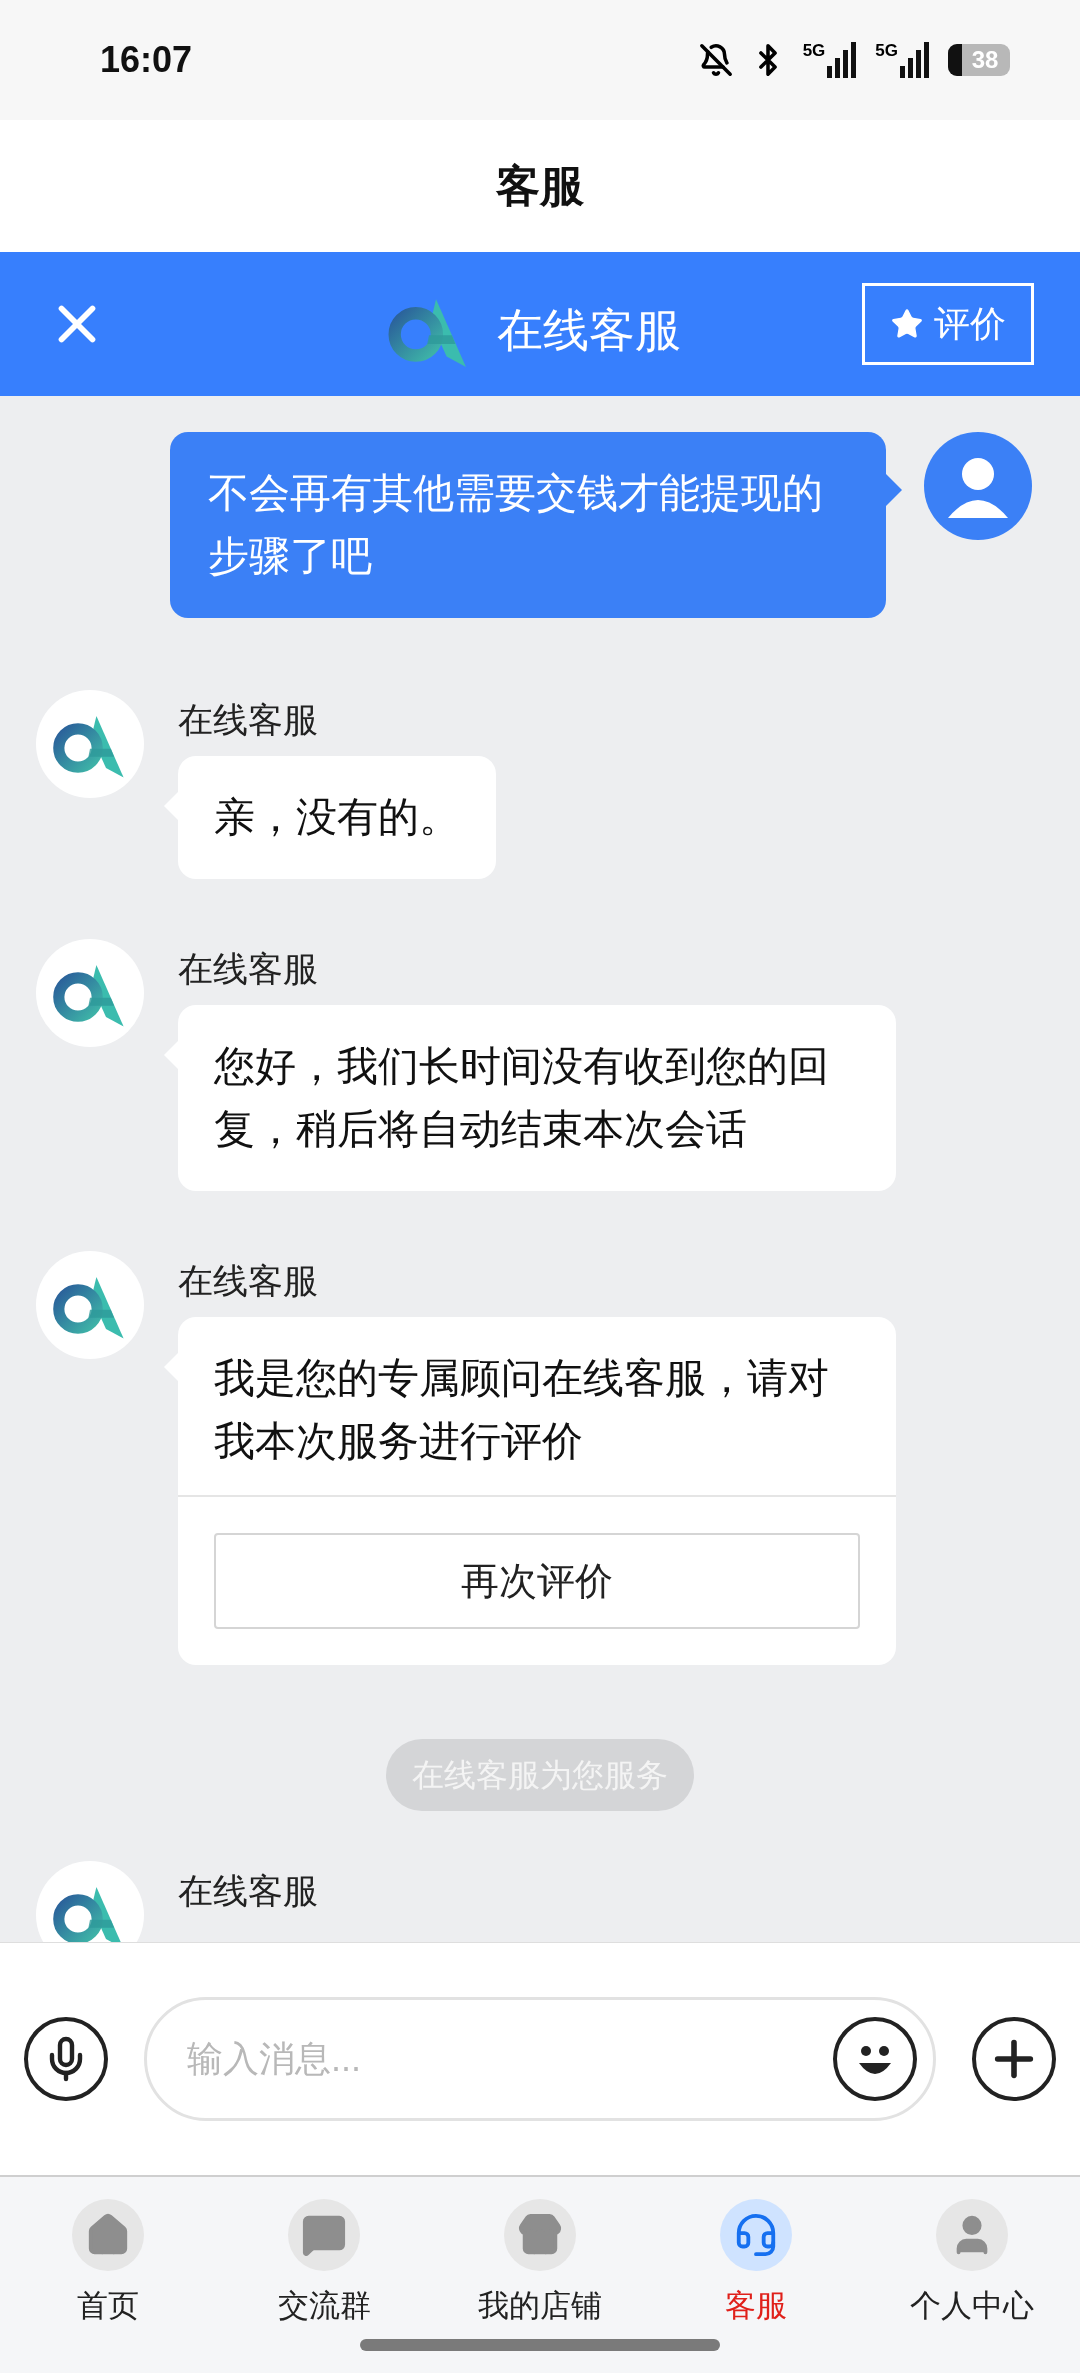  Describe the element at coordinates (894, 490) in the screenshot. I see `bubble-tail` at that location.